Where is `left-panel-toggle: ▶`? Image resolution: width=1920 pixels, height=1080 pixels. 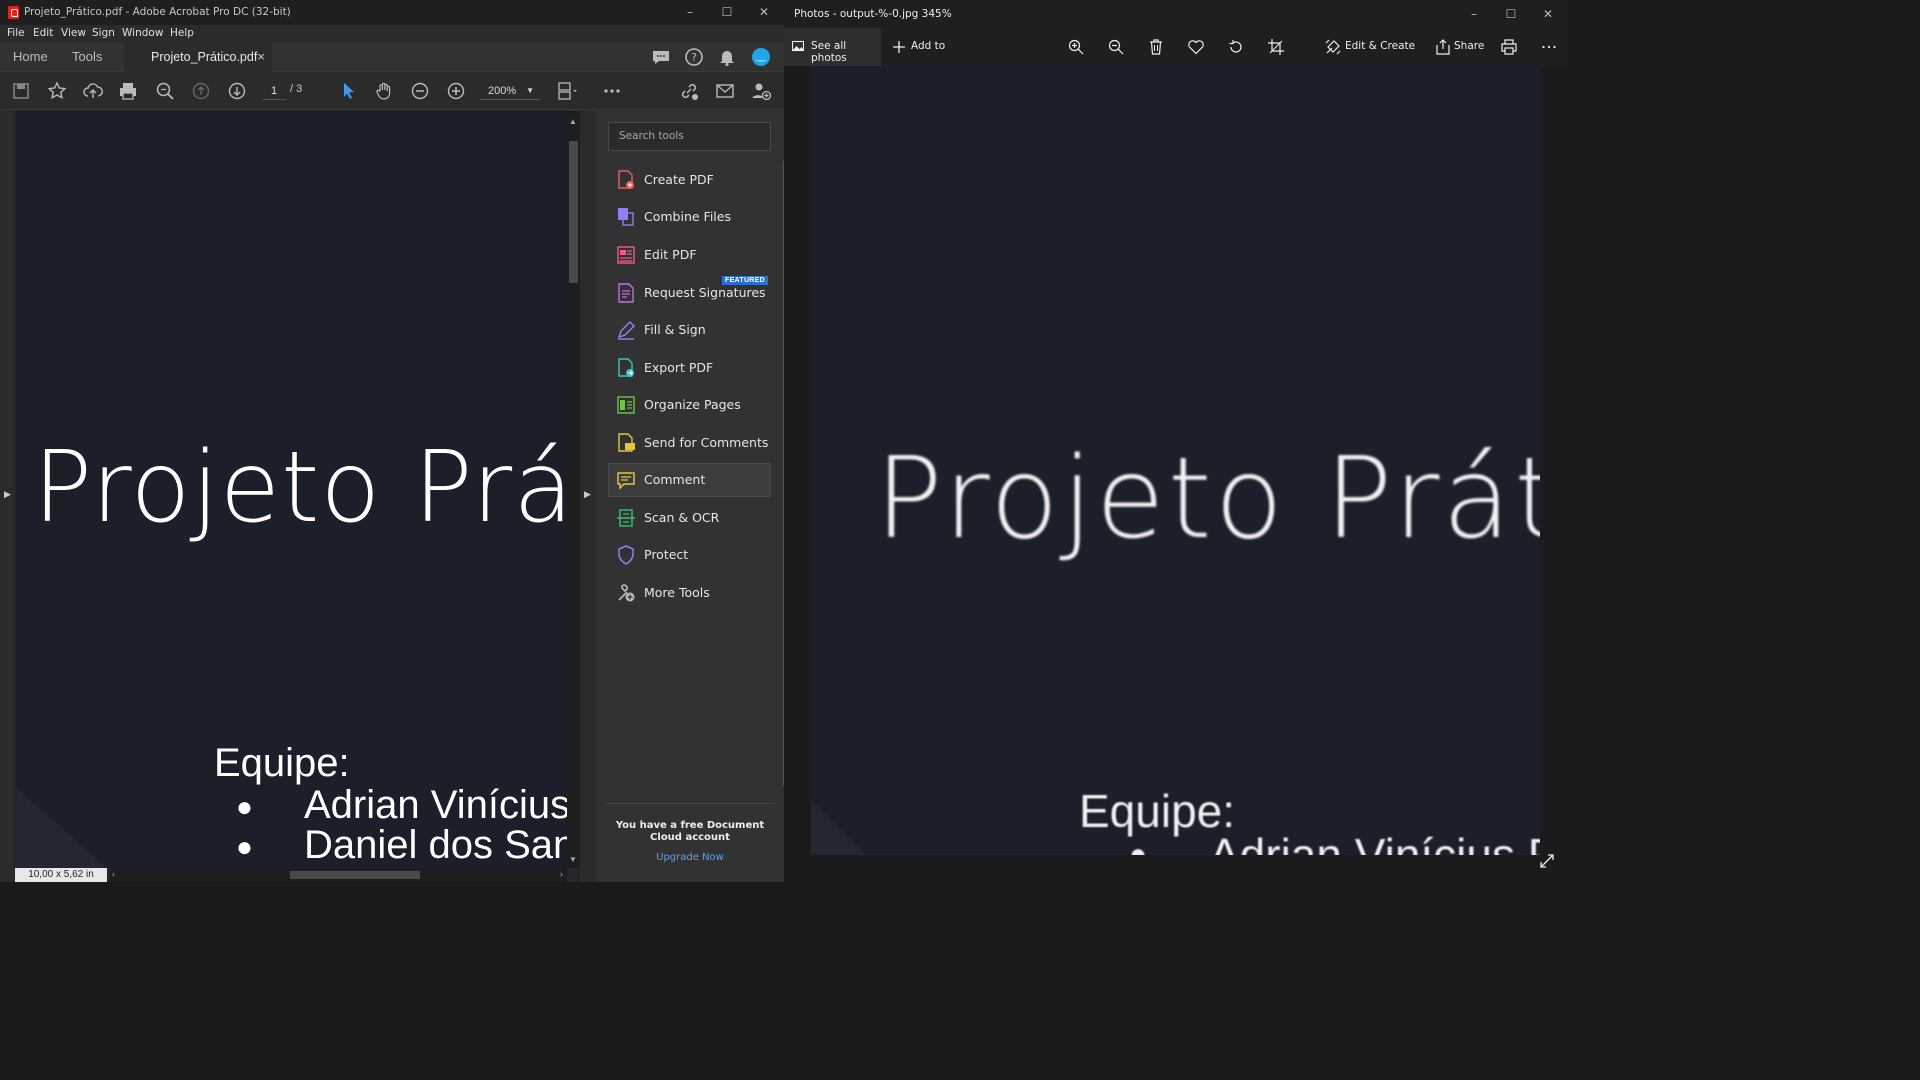
left-panel-toggle: ▶ is located at coordinates (7, 496).